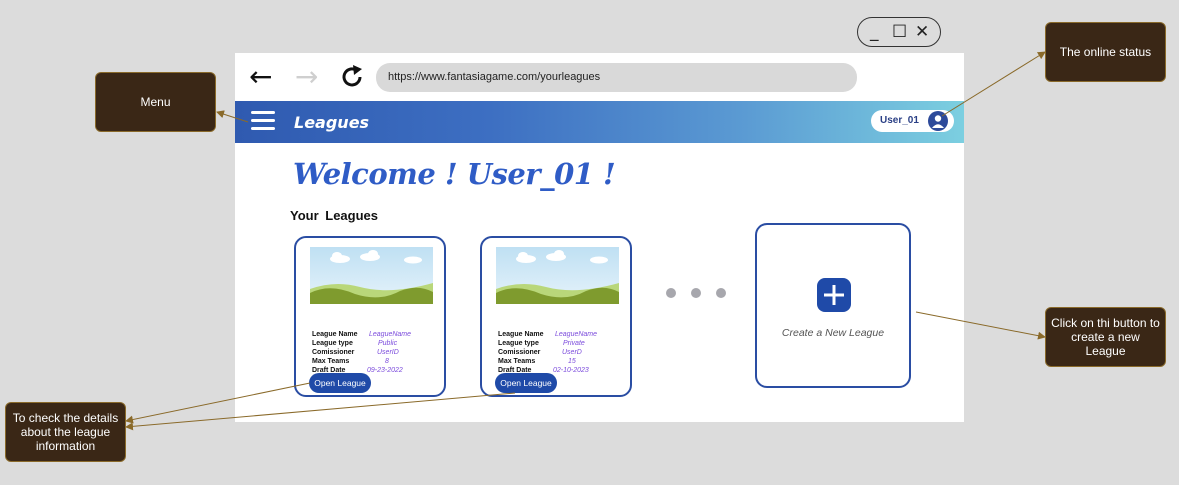  Describe the element at coordinates (616, 77) in the screenshot. I see `address-bar: https://www.fantasiagame.com/yourleagues` at that location.